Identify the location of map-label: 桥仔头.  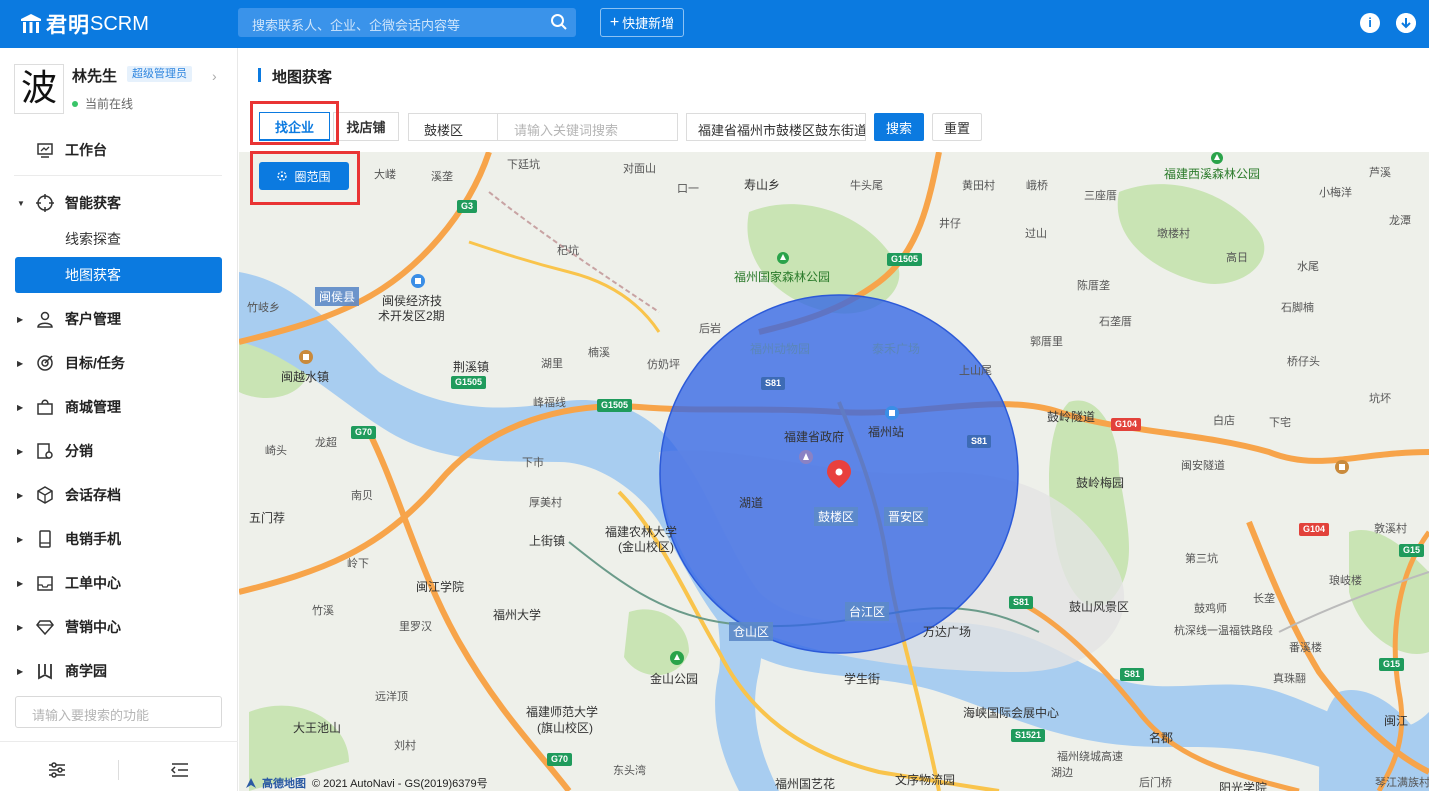
(1303, 362).